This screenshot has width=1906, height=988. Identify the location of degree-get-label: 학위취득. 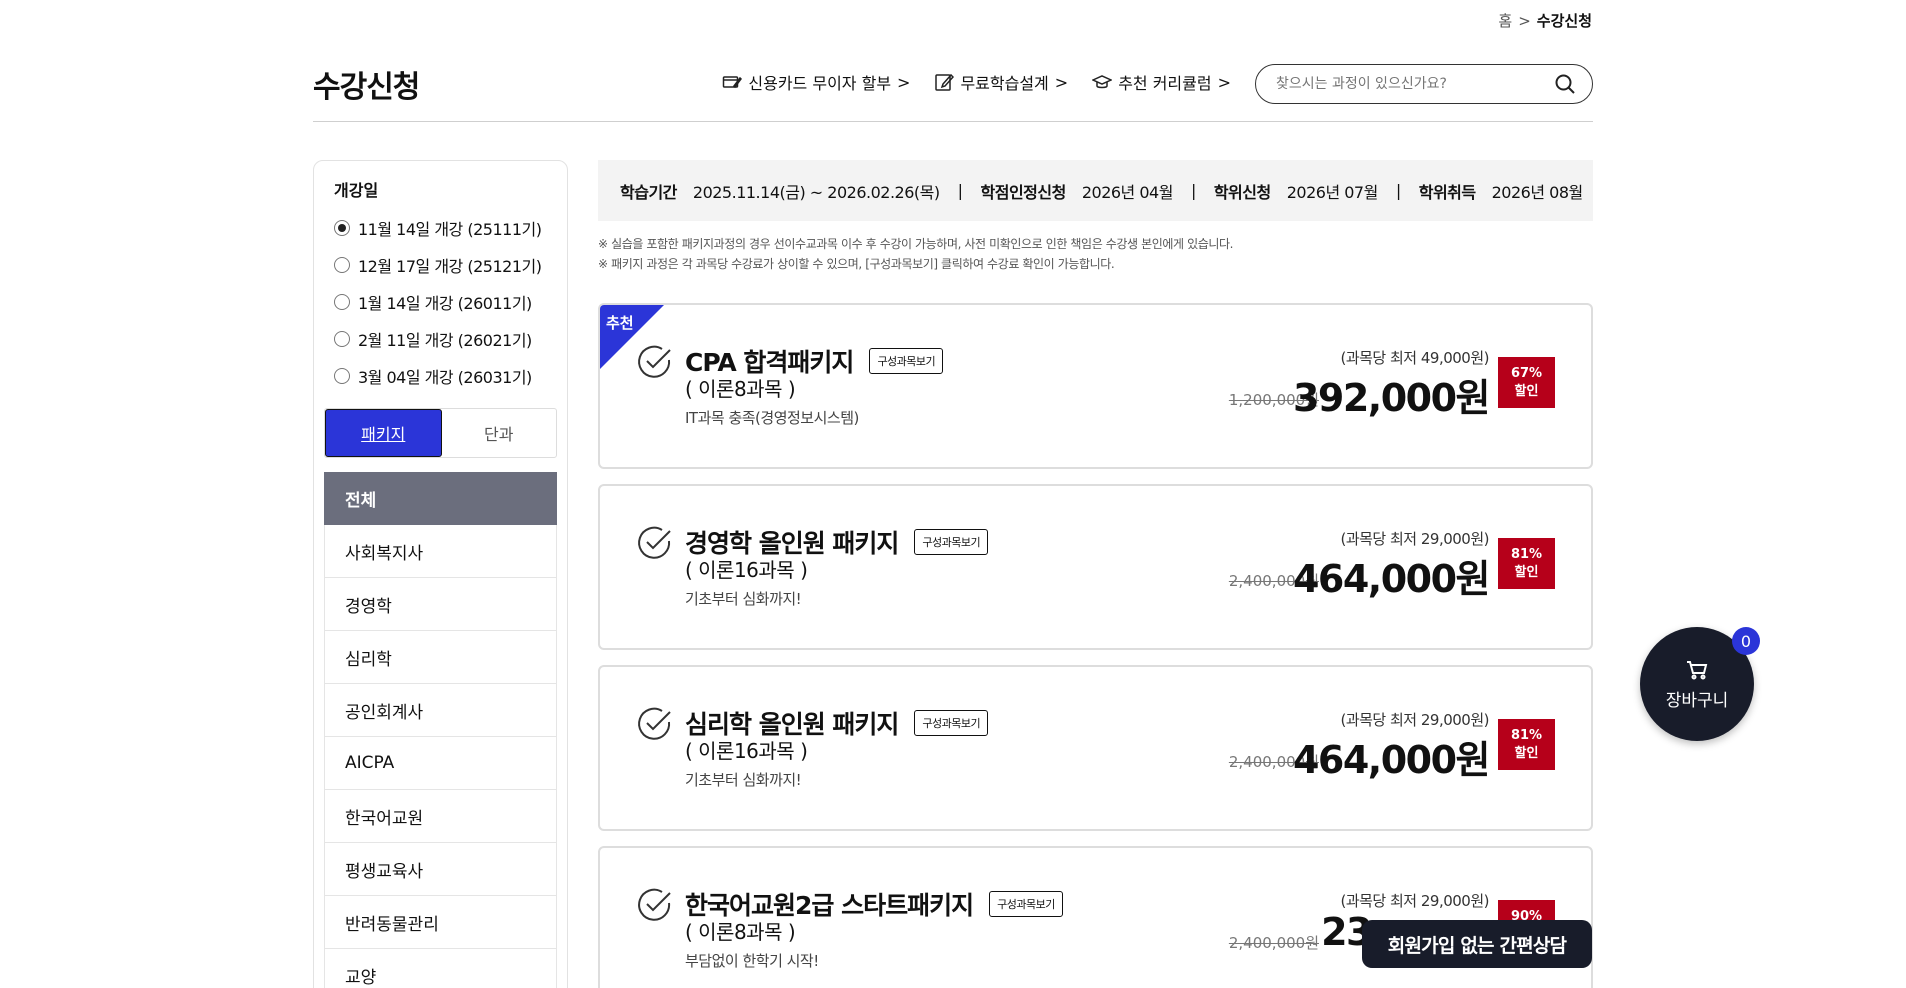
(1447, 192).